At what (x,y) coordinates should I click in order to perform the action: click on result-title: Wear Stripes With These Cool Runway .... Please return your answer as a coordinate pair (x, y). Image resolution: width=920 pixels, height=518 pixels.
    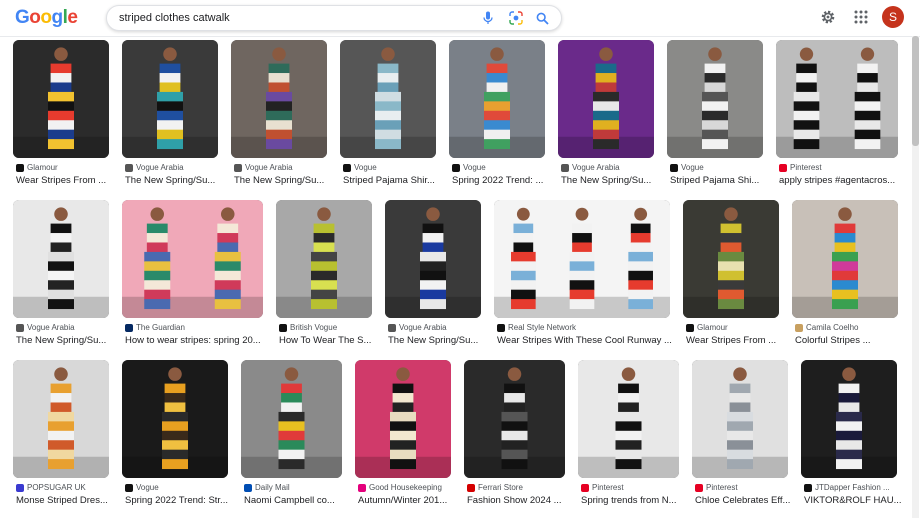
    Looking at the image, I should click on (589, 340).